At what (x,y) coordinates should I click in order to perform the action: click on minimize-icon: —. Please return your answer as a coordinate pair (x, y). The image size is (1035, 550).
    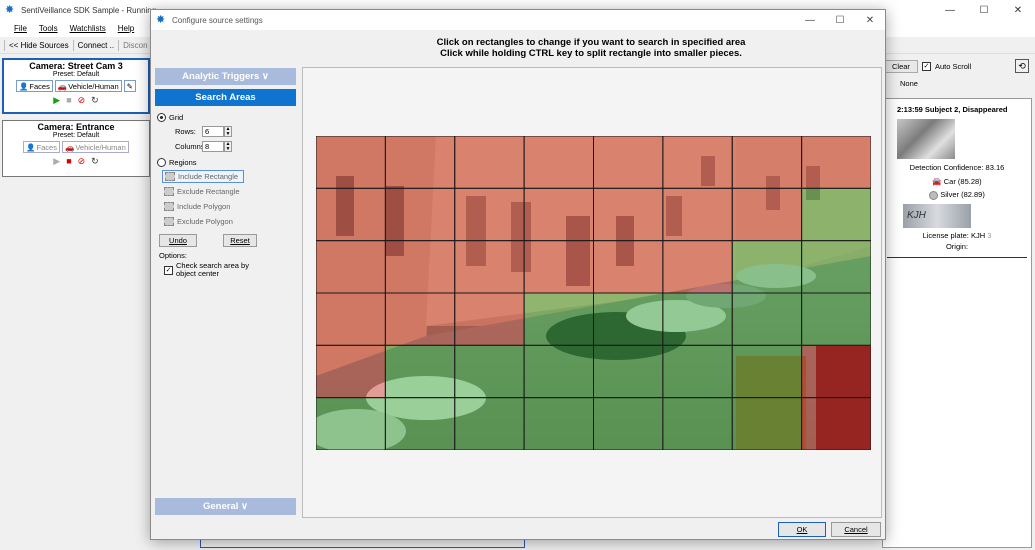
    Looking at the image, I should click on (950, 10).